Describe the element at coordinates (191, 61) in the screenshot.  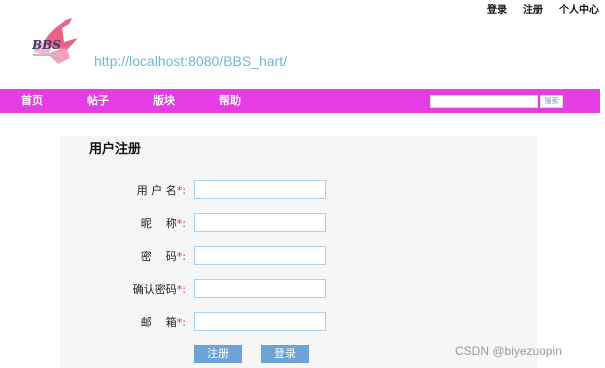
I see `site-url: http://localhost:8080/BBS_hart/` at that location.